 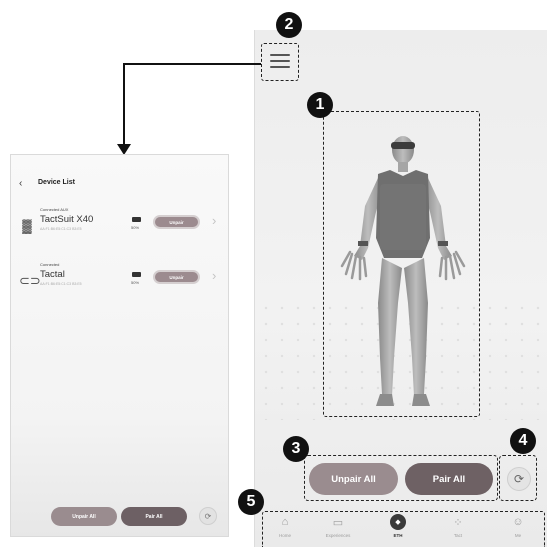 What do you see at coordinates (84, 516) in the screenshot?
I see `panel-unpair-all-button: Unpair All` at bounding box center [84, 516].